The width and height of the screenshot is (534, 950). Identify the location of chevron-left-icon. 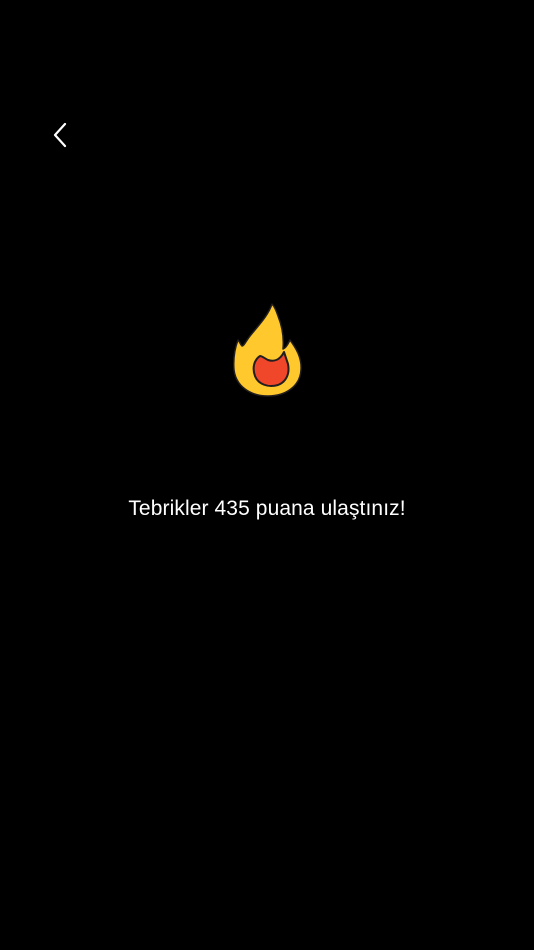
(60, 135).